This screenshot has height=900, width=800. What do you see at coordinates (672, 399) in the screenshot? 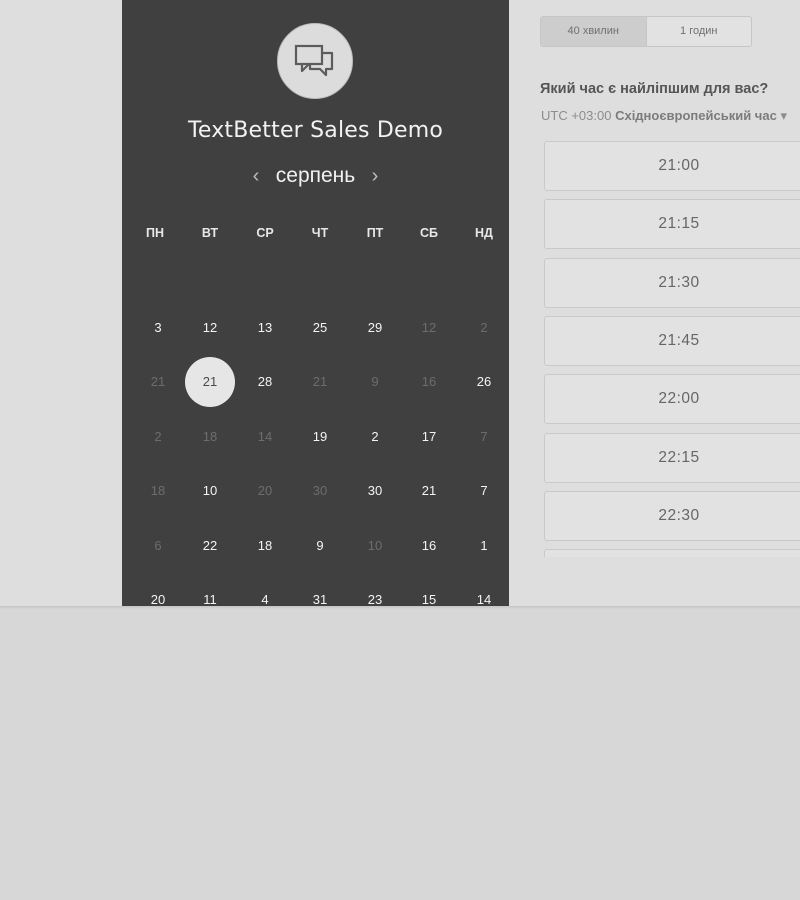
I see `time-slot-button: 22:00` at bounding box center [672, 399].